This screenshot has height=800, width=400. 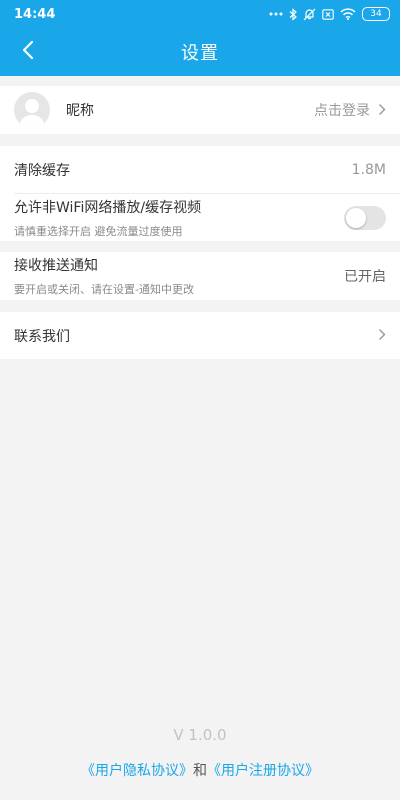 I want to click on avatar, so click(x=32, y=110).